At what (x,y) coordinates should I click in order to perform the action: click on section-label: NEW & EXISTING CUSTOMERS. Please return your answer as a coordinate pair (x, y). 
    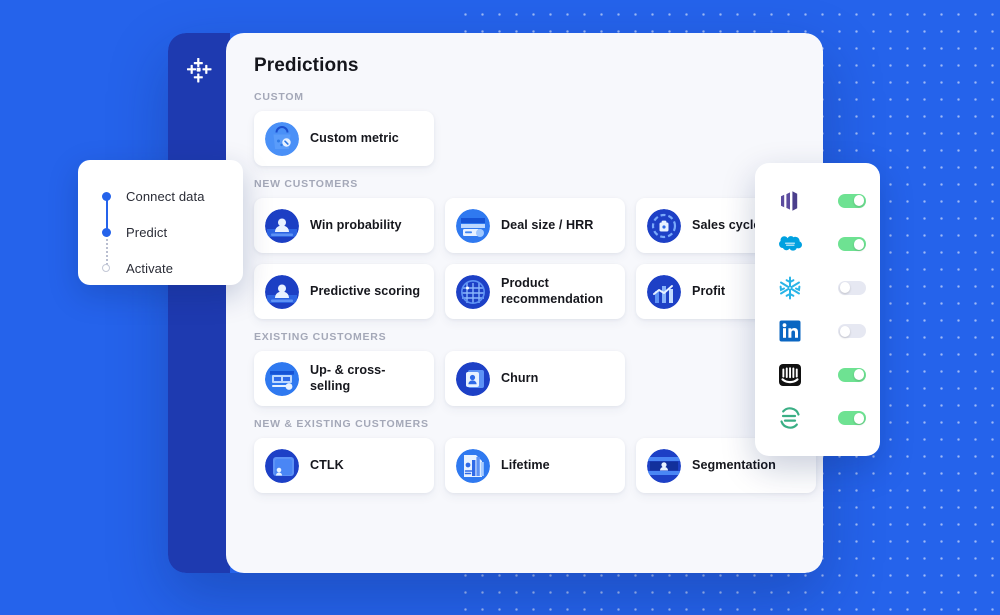
    Looking at the image, I should click on (341, 424).